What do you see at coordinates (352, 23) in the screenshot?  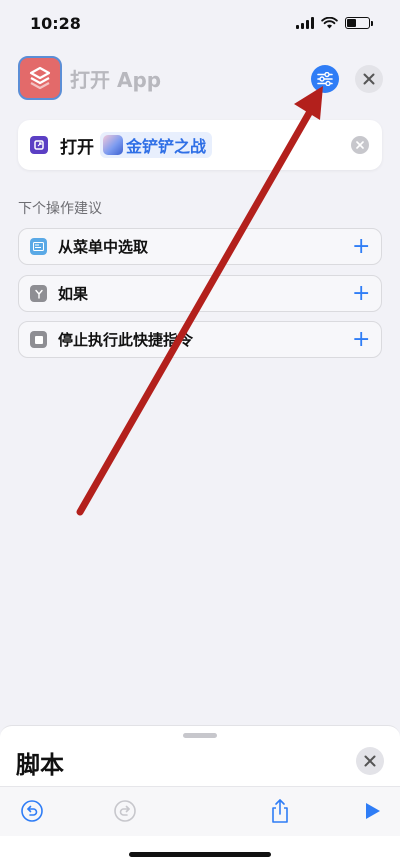 I see `battery-level` at bounding box center [352, 23].